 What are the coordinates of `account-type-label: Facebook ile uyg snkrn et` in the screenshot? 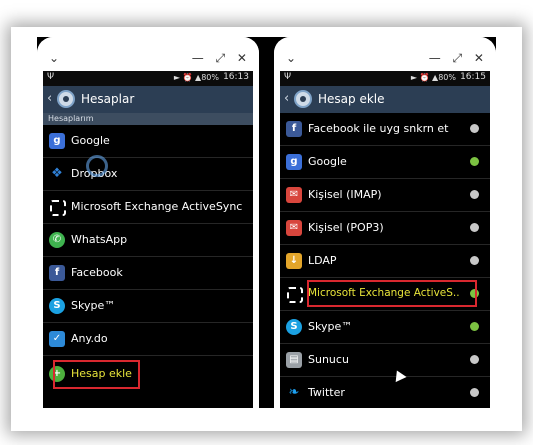 It's located at (378, 128).